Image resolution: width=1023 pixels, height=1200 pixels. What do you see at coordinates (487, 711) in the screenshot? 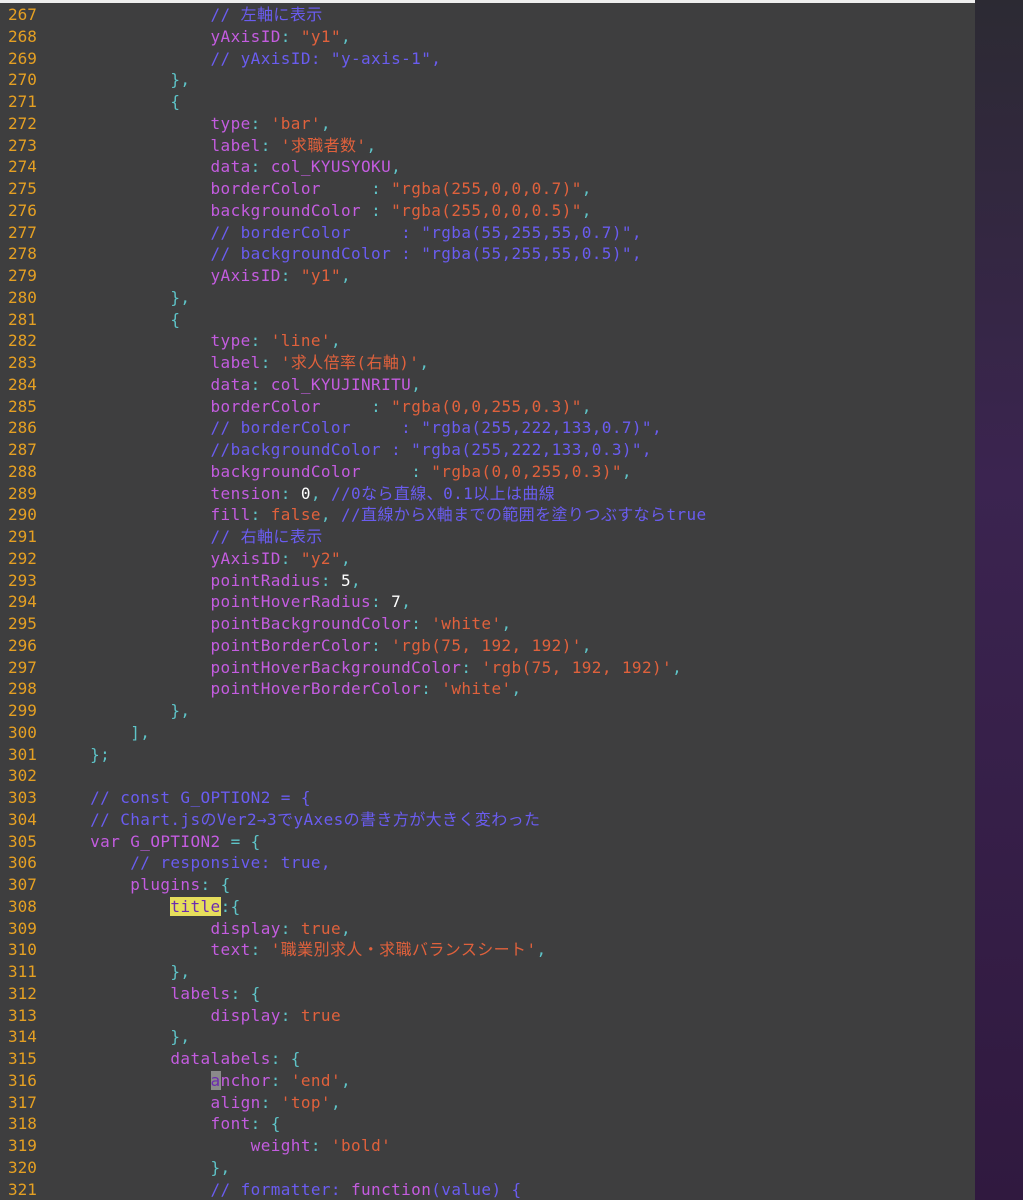
I see `code-line: 299 },` at bounding box center [487, 711].